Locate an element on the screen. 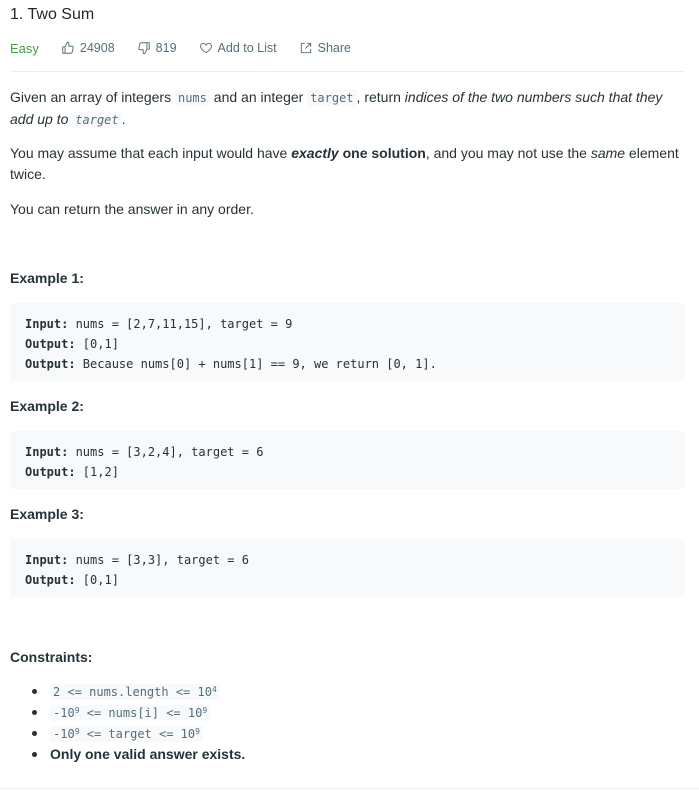 This screenshot has width=699, height=794. example-line: Input: nums = [3,2,4], target = 6 is located at coordinates (347, 452).